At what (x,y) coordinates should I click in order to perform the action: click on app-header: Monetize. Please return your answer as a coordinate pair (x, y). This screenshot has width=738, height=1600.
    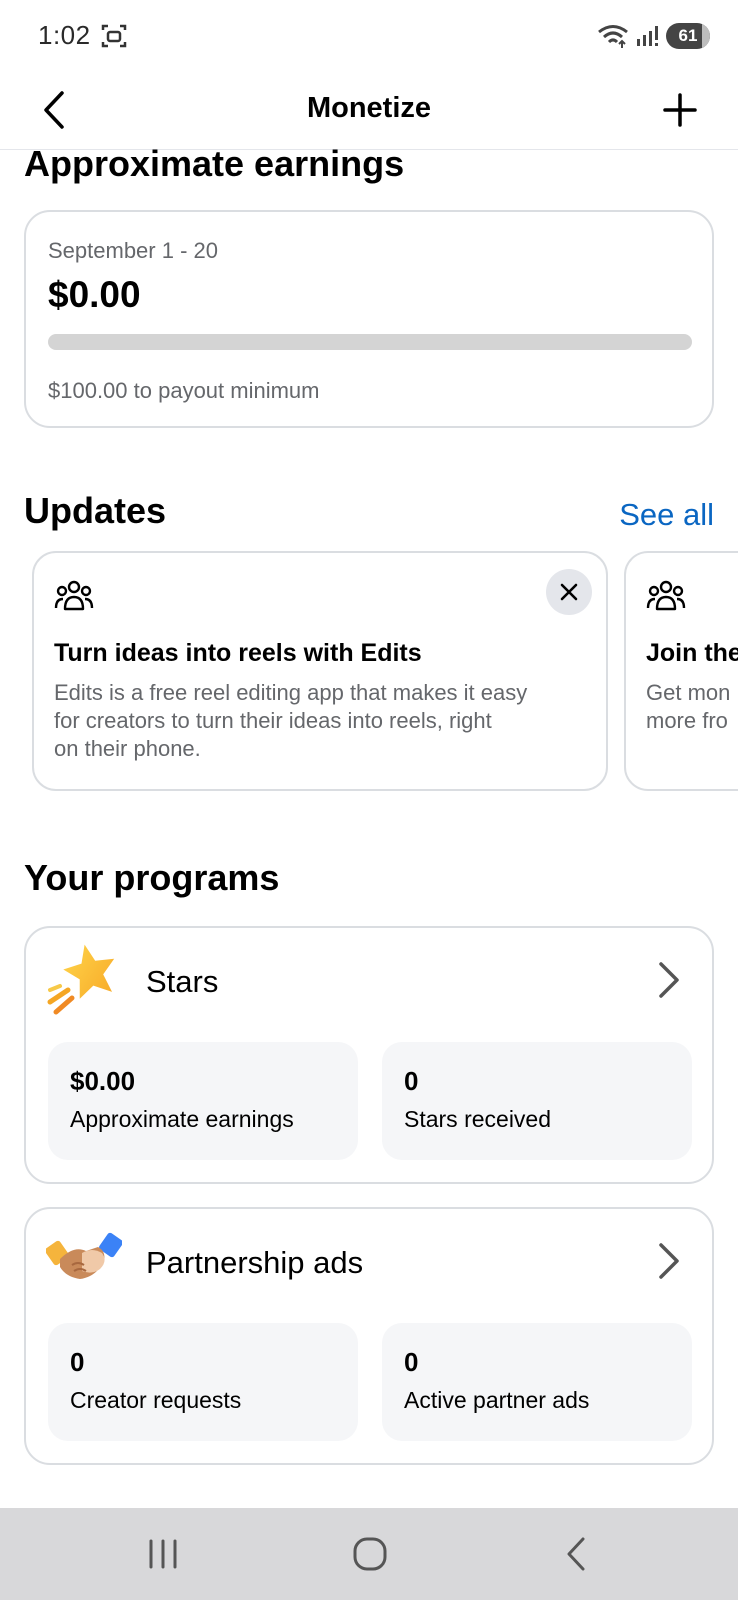
    Looking at the image, I should click on (369, 111).